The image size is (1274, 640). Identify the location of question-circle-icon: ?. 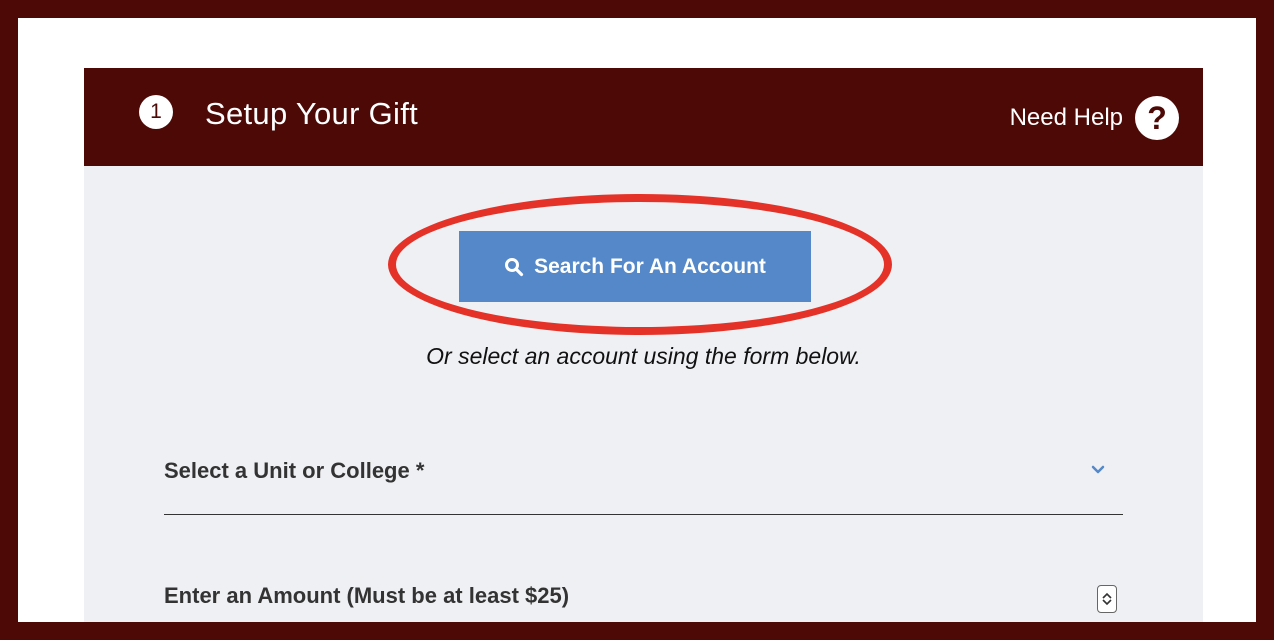
(1157, 118).